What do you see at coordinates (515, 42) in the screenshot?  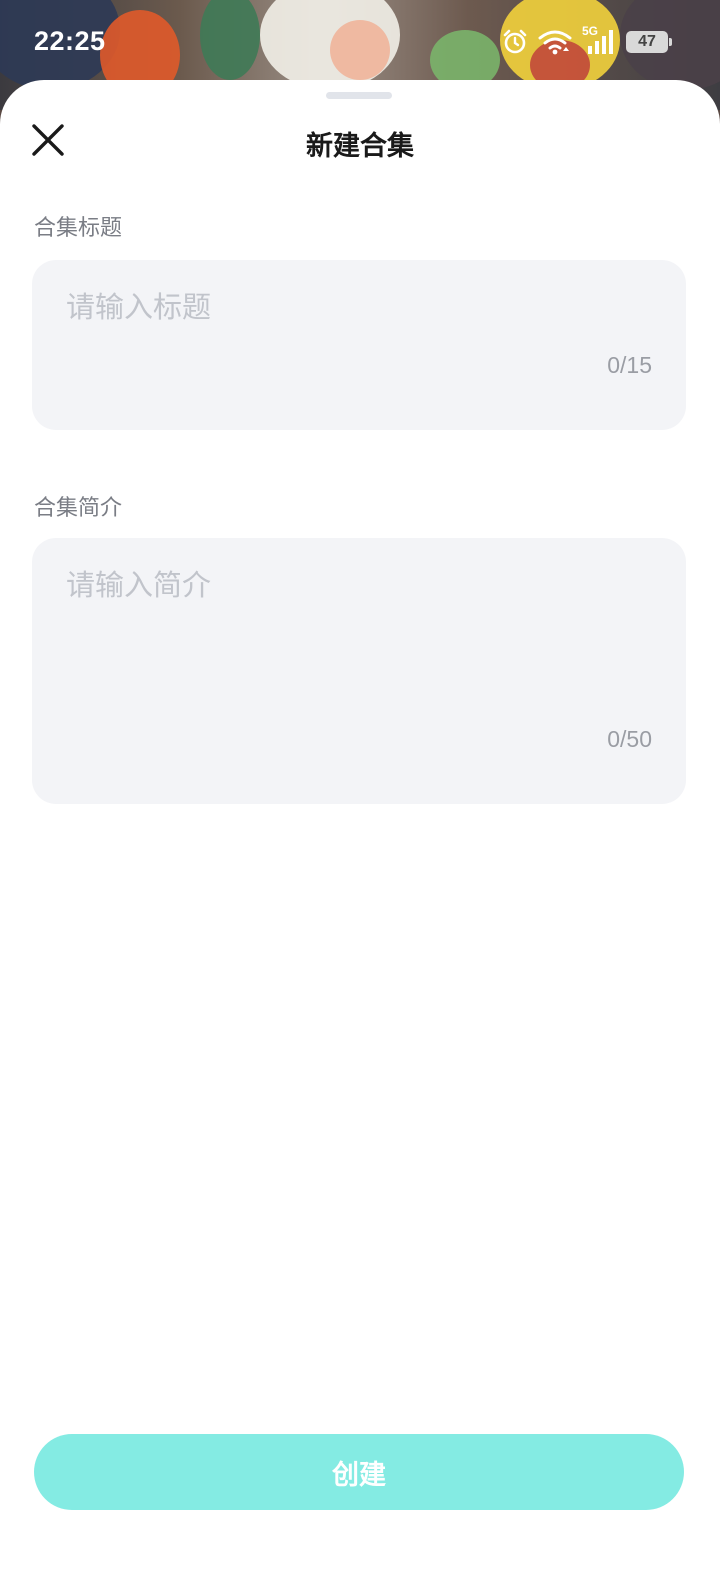 I see `alarm-icon` at bounding box center [515, 42].